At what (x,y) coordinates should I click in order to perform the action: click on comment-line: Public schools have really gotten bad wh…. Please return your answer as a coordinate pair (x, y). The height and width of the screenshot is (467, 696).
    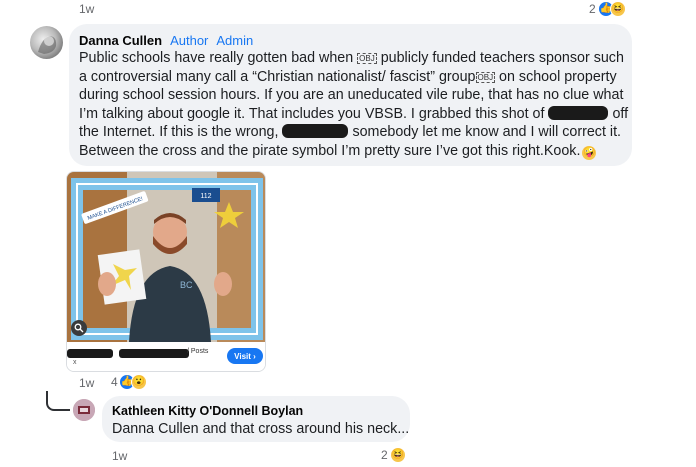
    Looking at the image, I should click on (218, 58).